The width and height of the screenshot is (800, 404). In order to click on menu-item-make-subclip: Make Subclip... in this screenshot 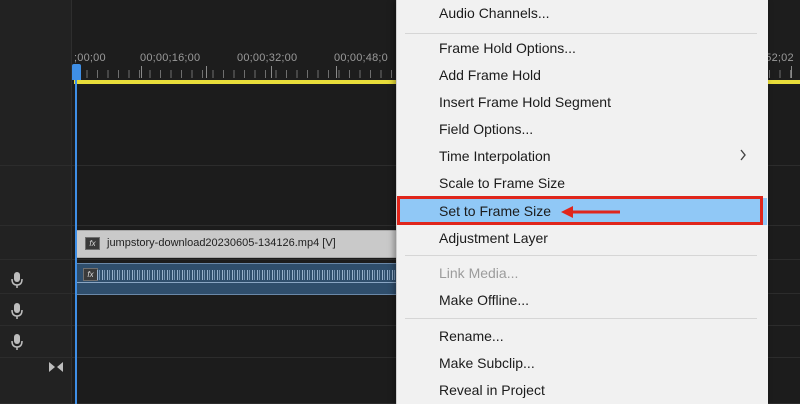, I will do `click(582, 363)`.